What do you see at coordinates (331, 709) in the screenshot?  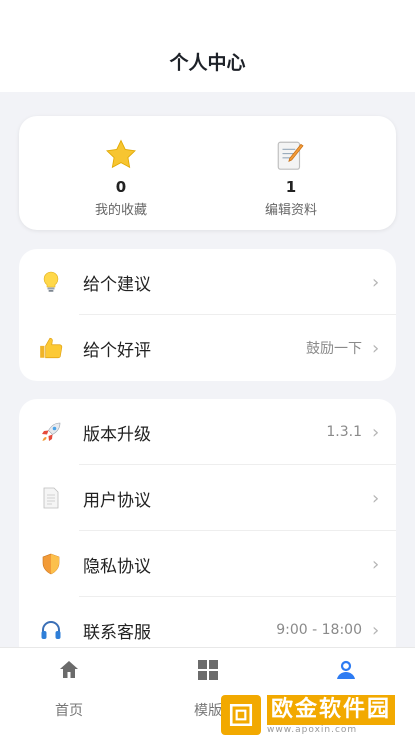 I see `watermark-text: 欧金软件园` at bounding box center [331, 709].